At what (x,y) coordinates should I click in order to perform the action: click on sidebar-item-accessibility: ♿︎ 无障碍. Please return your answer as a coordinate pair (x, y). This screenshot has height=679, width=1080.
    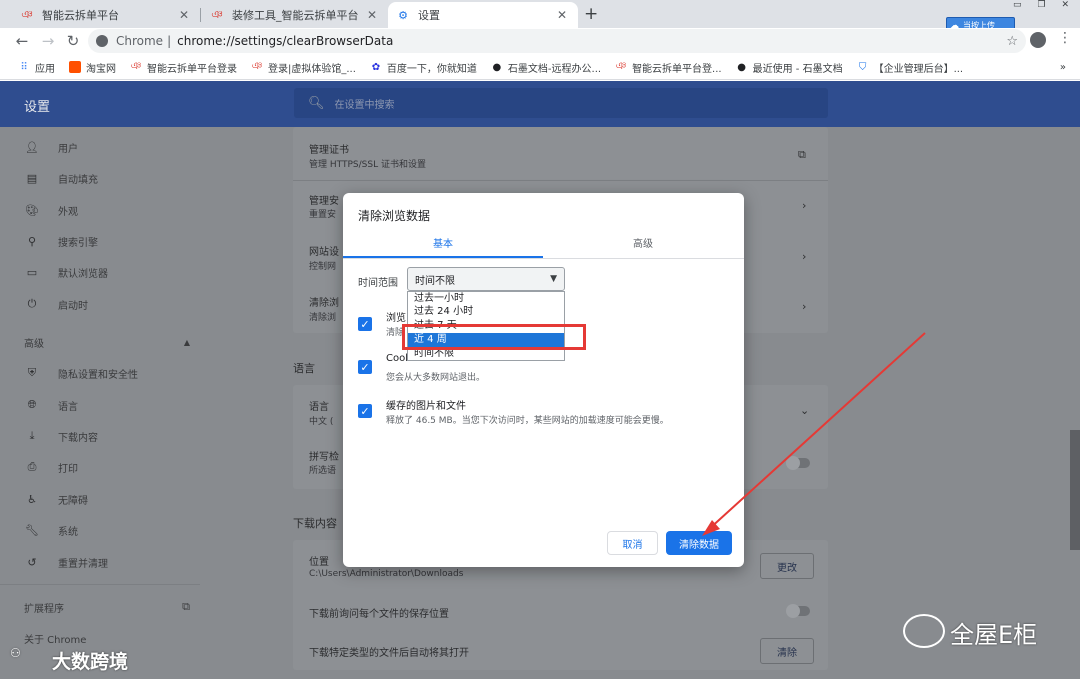
    Looking at the image, I should click on (56, 499).